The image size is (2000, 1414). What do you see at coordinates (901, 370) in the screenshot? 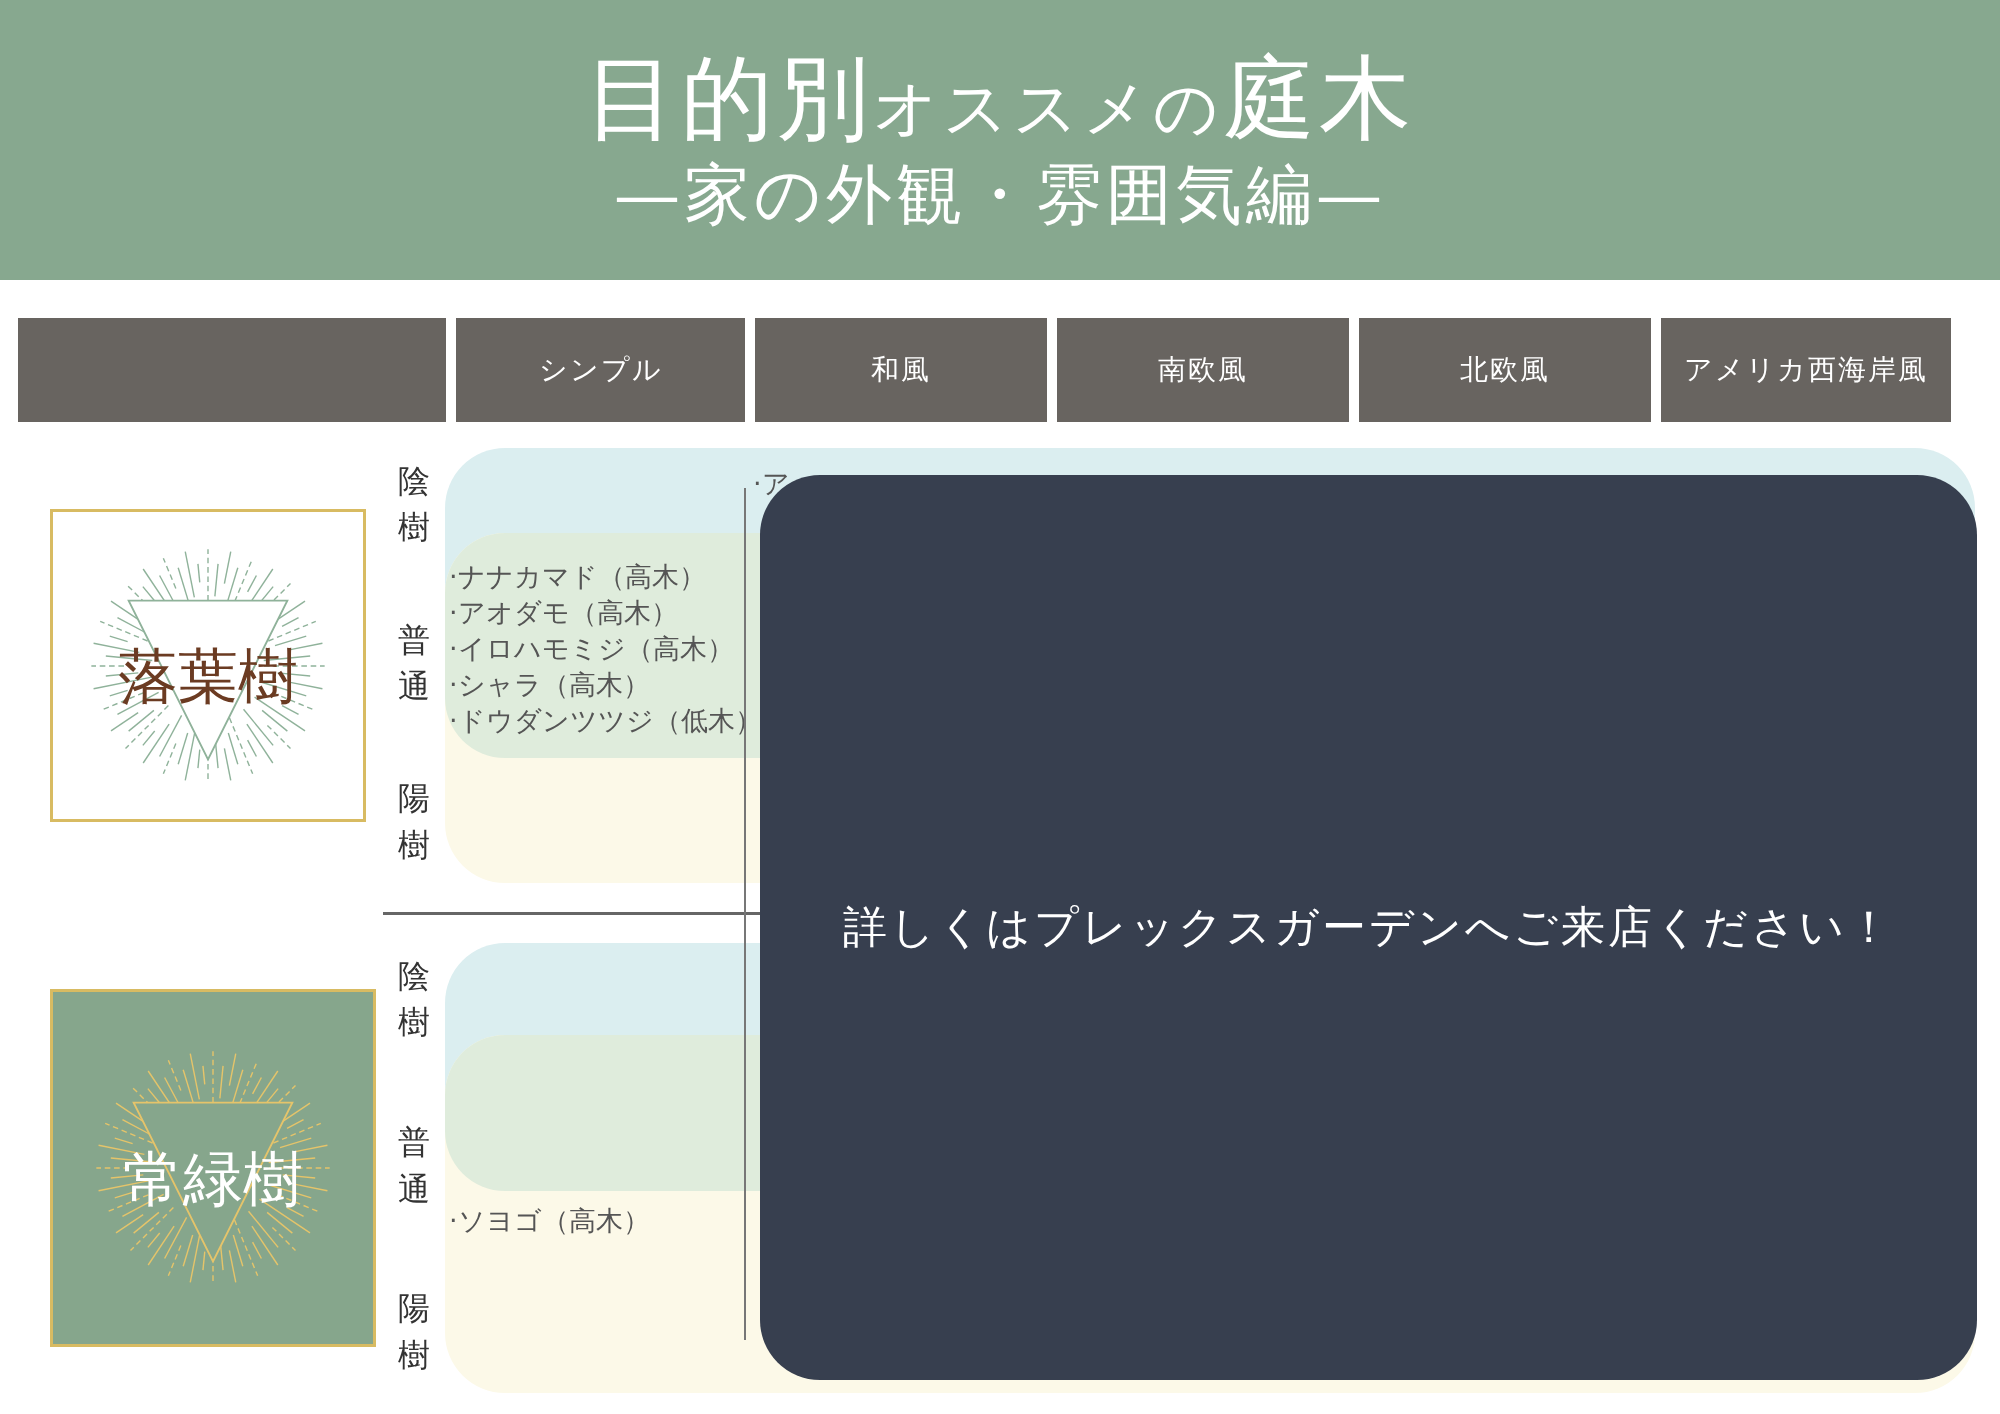
I see `column-header: 和風` at bounding box center [901, 370].